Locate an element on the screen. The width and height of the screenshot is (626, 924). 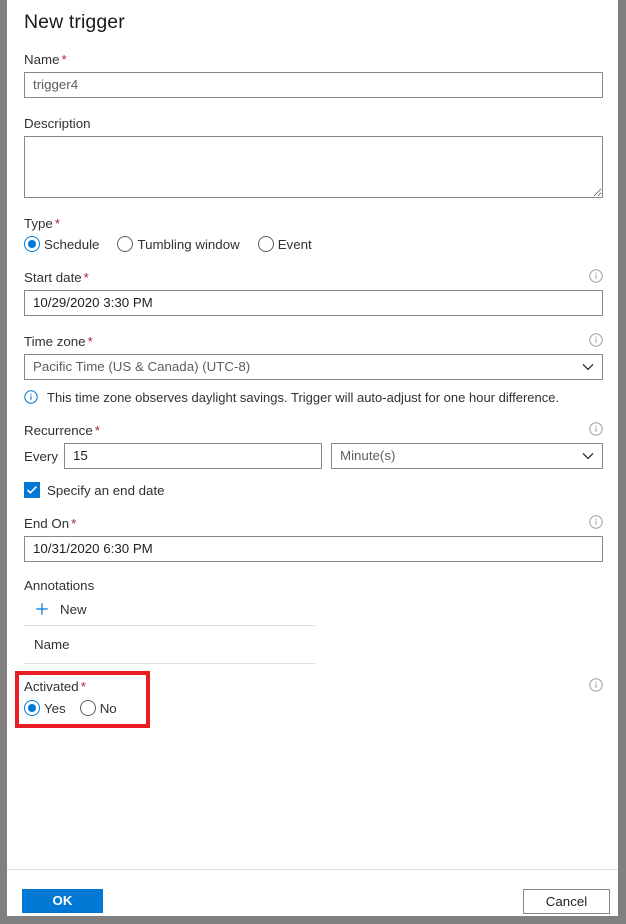
description-label: Description is located at coordinates (57, 123).